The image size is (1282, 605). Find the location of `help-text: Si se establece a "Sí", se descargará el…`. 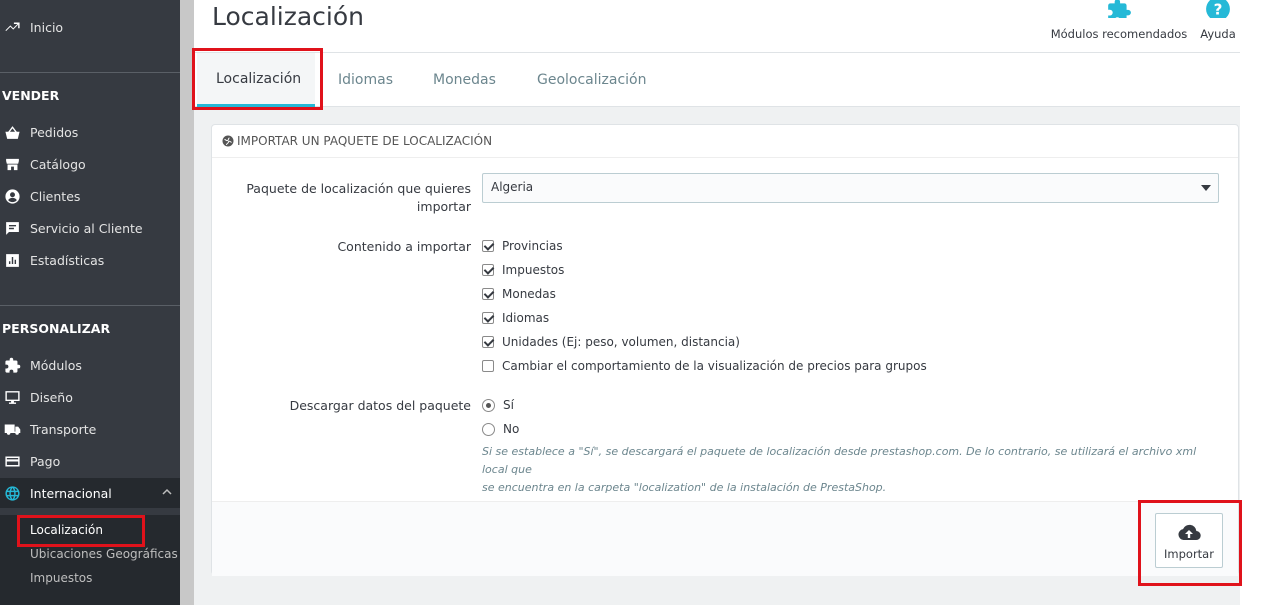

help-text: Si se establece a "Sí", se descargará el… is located at coordinates (852, 470).